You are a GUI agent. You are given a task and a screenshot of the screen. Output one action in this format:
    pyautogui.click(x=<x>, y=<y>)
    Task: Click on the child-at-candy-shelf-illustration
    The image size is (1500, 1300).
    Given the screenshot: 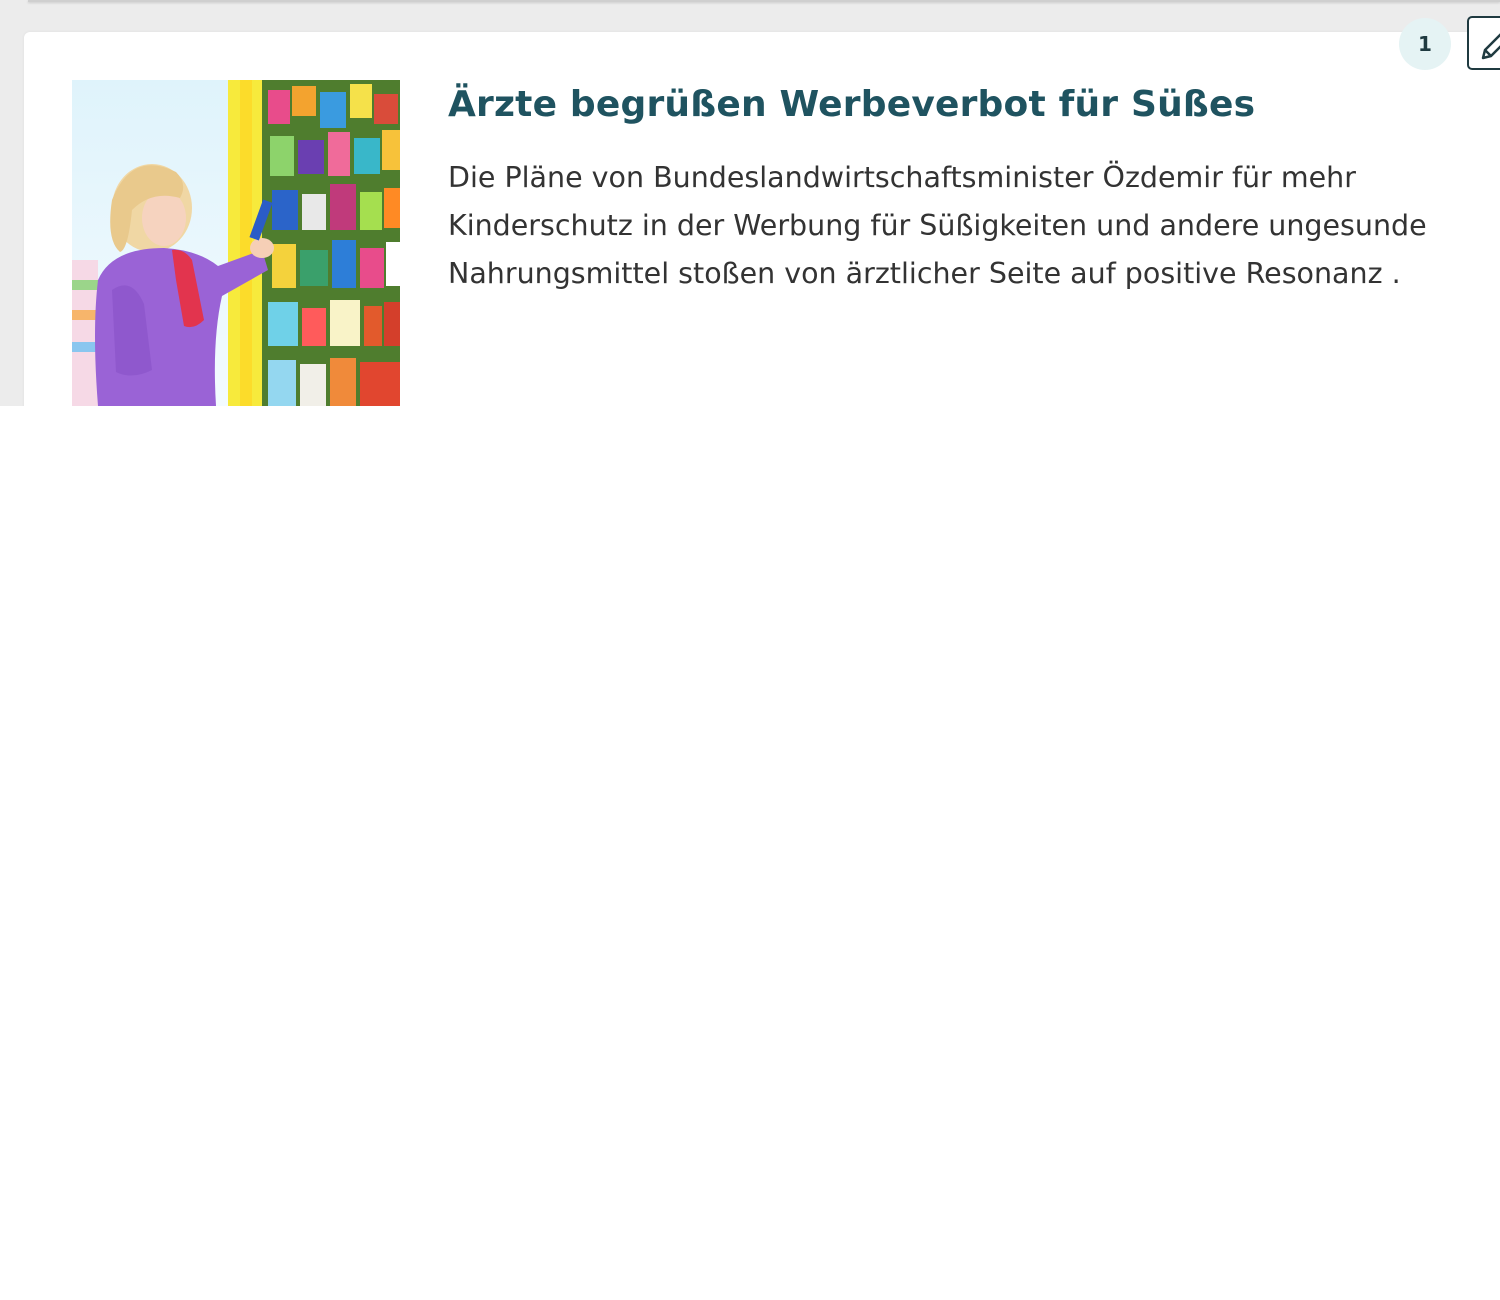 What is the action you would take?
    pyautogui.click(x=236, y=243)
    